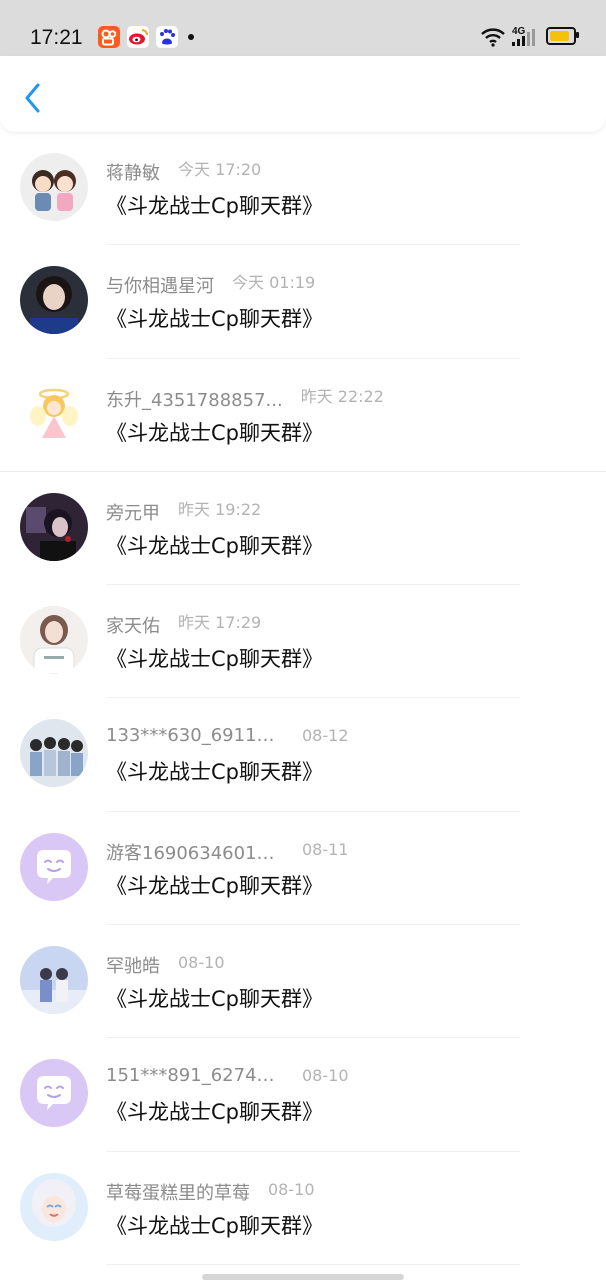  Describe the element at coordinates (220, 509) in the screenshot. I see `timestamp: 昨天 19:22` at that location.